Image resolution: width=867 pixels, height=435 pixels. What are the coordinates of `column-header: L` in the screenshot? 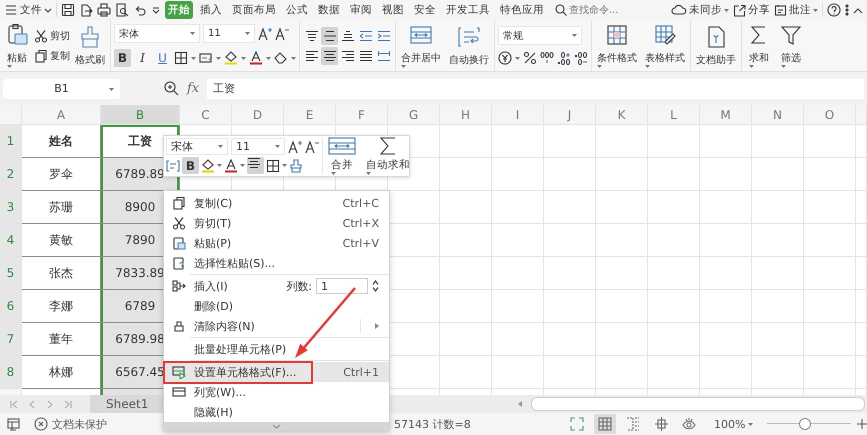 It's located at (674, 115).